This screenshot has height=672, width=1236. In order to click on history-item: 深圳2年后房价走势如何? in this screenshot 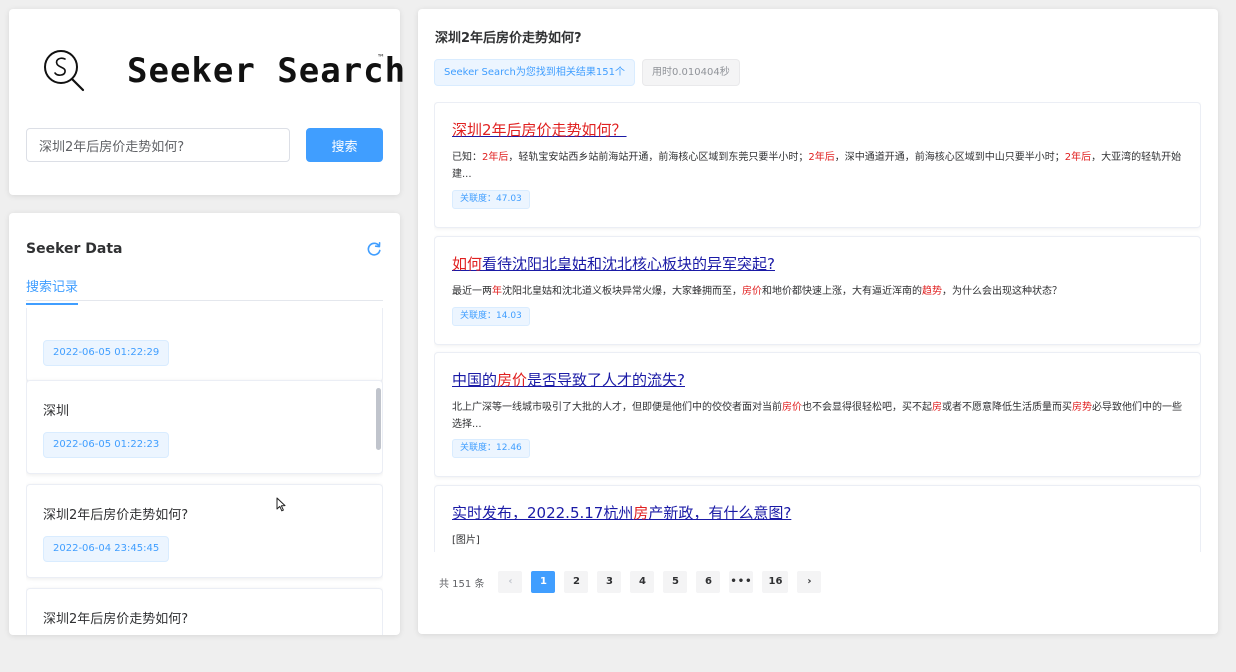, I will do `click(204, 611)`.